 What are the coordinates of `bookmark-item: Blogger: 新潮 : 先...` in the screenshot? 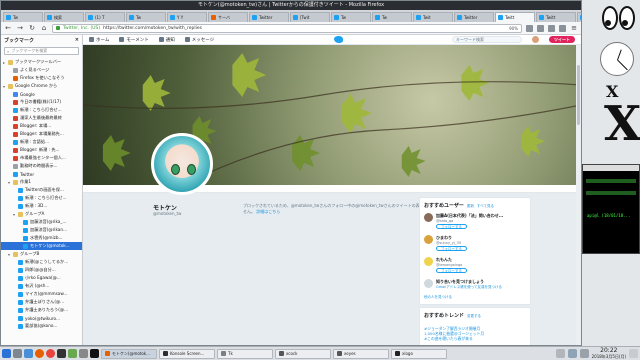 It's located at (41, 150).